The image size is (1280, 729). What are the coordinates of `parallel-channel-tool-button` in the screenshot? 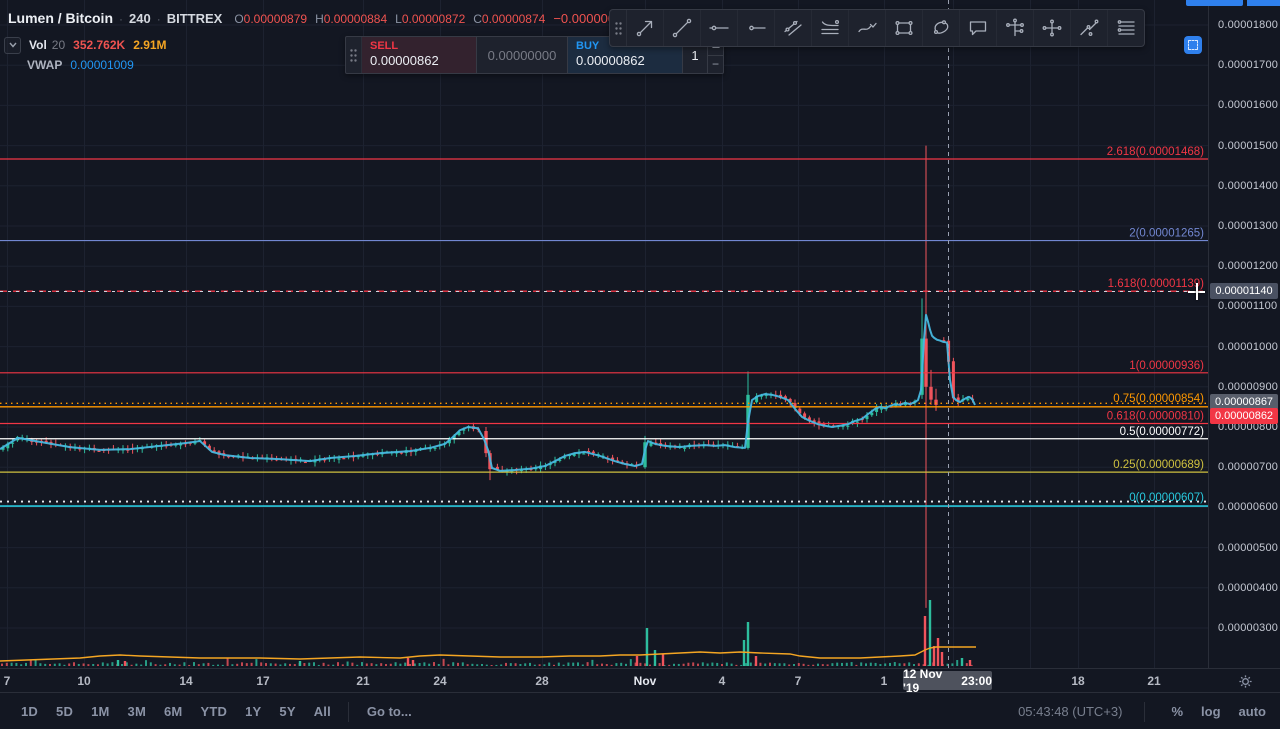 It's located at (793, 28).